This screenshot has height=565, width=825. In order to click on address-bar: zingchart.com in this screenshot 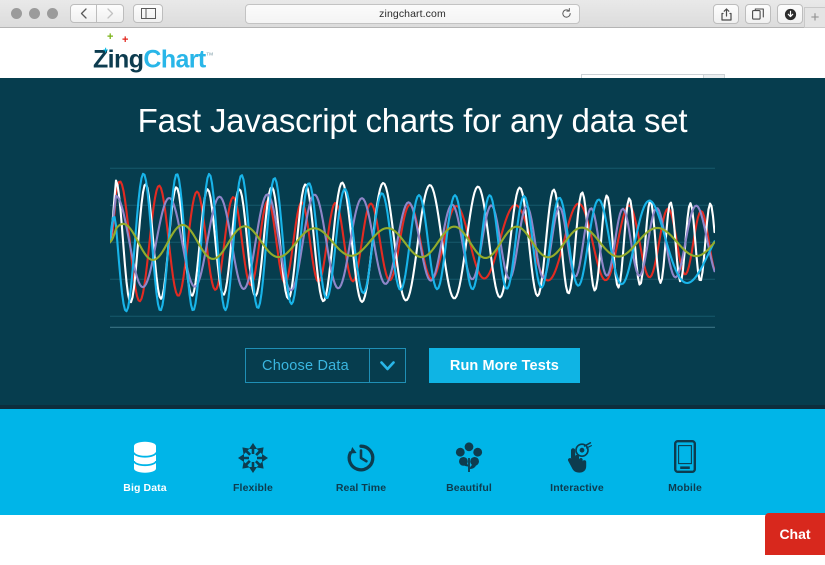, I will do `click(412, 14)`.